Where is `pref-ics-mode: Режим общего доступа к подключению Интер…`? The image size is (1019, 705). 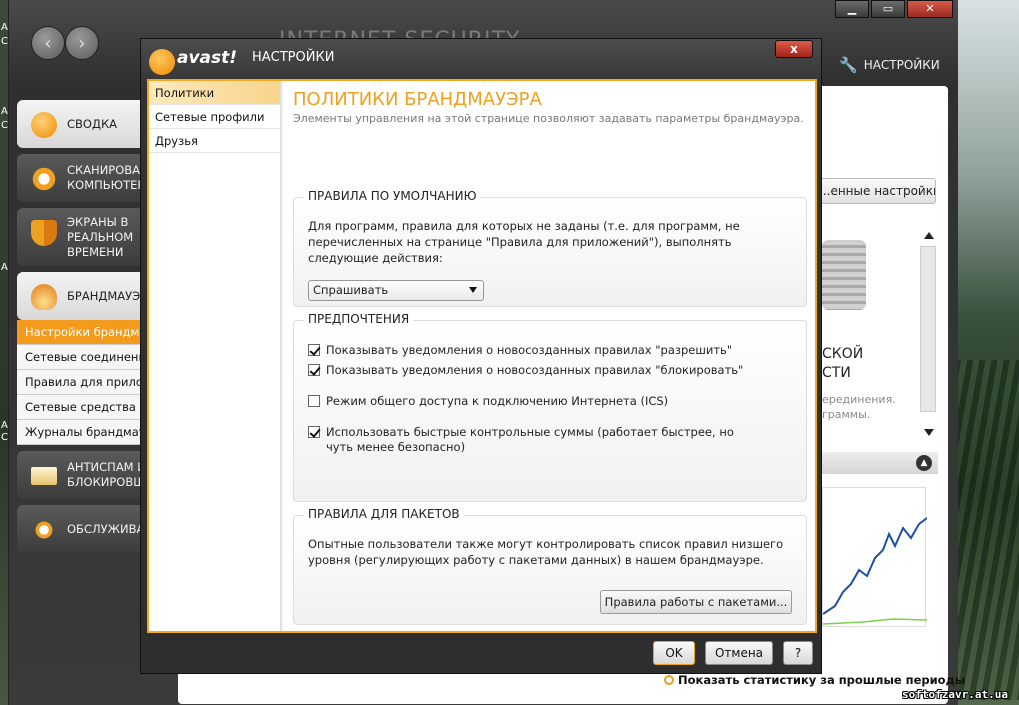
pref-ics-mode: Режим общего доступа к подключению Интер… is located at coordinates (550, 401).